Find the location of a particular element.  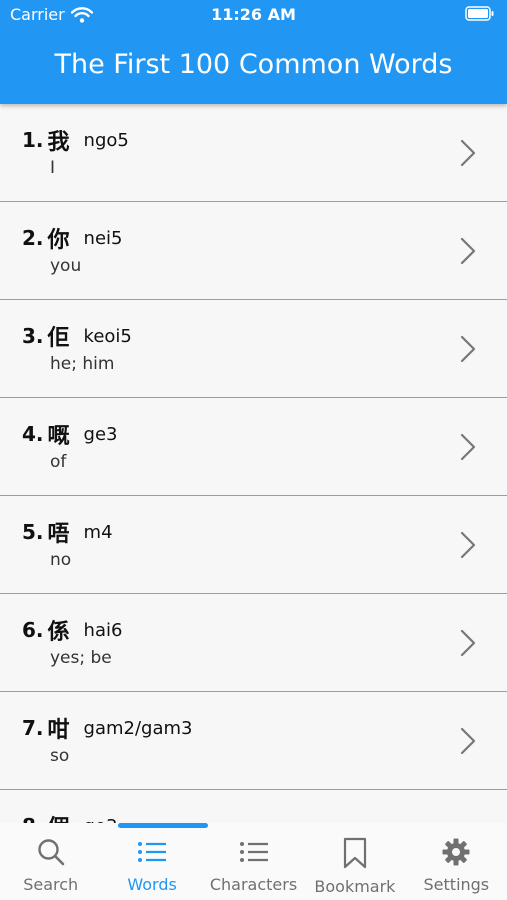

word-number: 7. is located at coordinates (33, 728).